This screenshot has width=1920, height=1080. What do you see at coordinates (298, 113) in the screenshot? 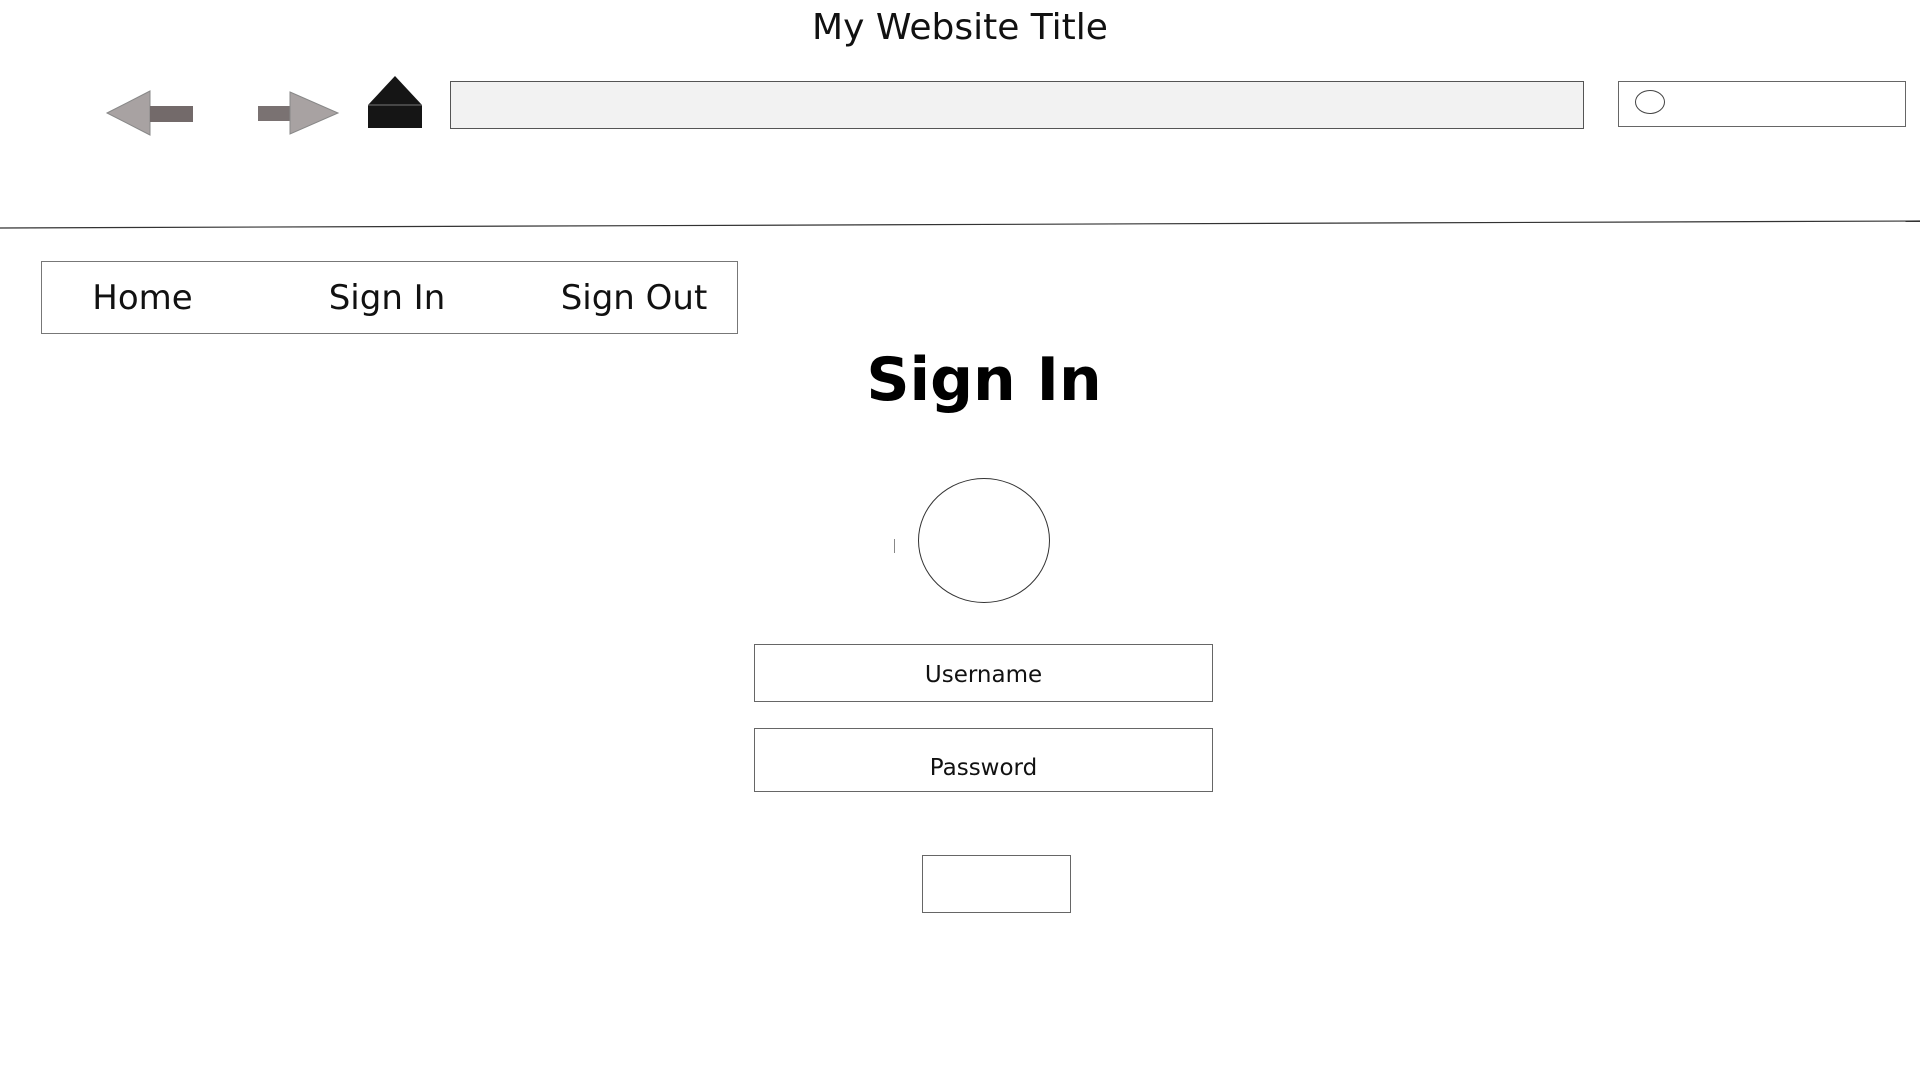
I see `forward-arrow-icon` at bounding box center [298, 113].